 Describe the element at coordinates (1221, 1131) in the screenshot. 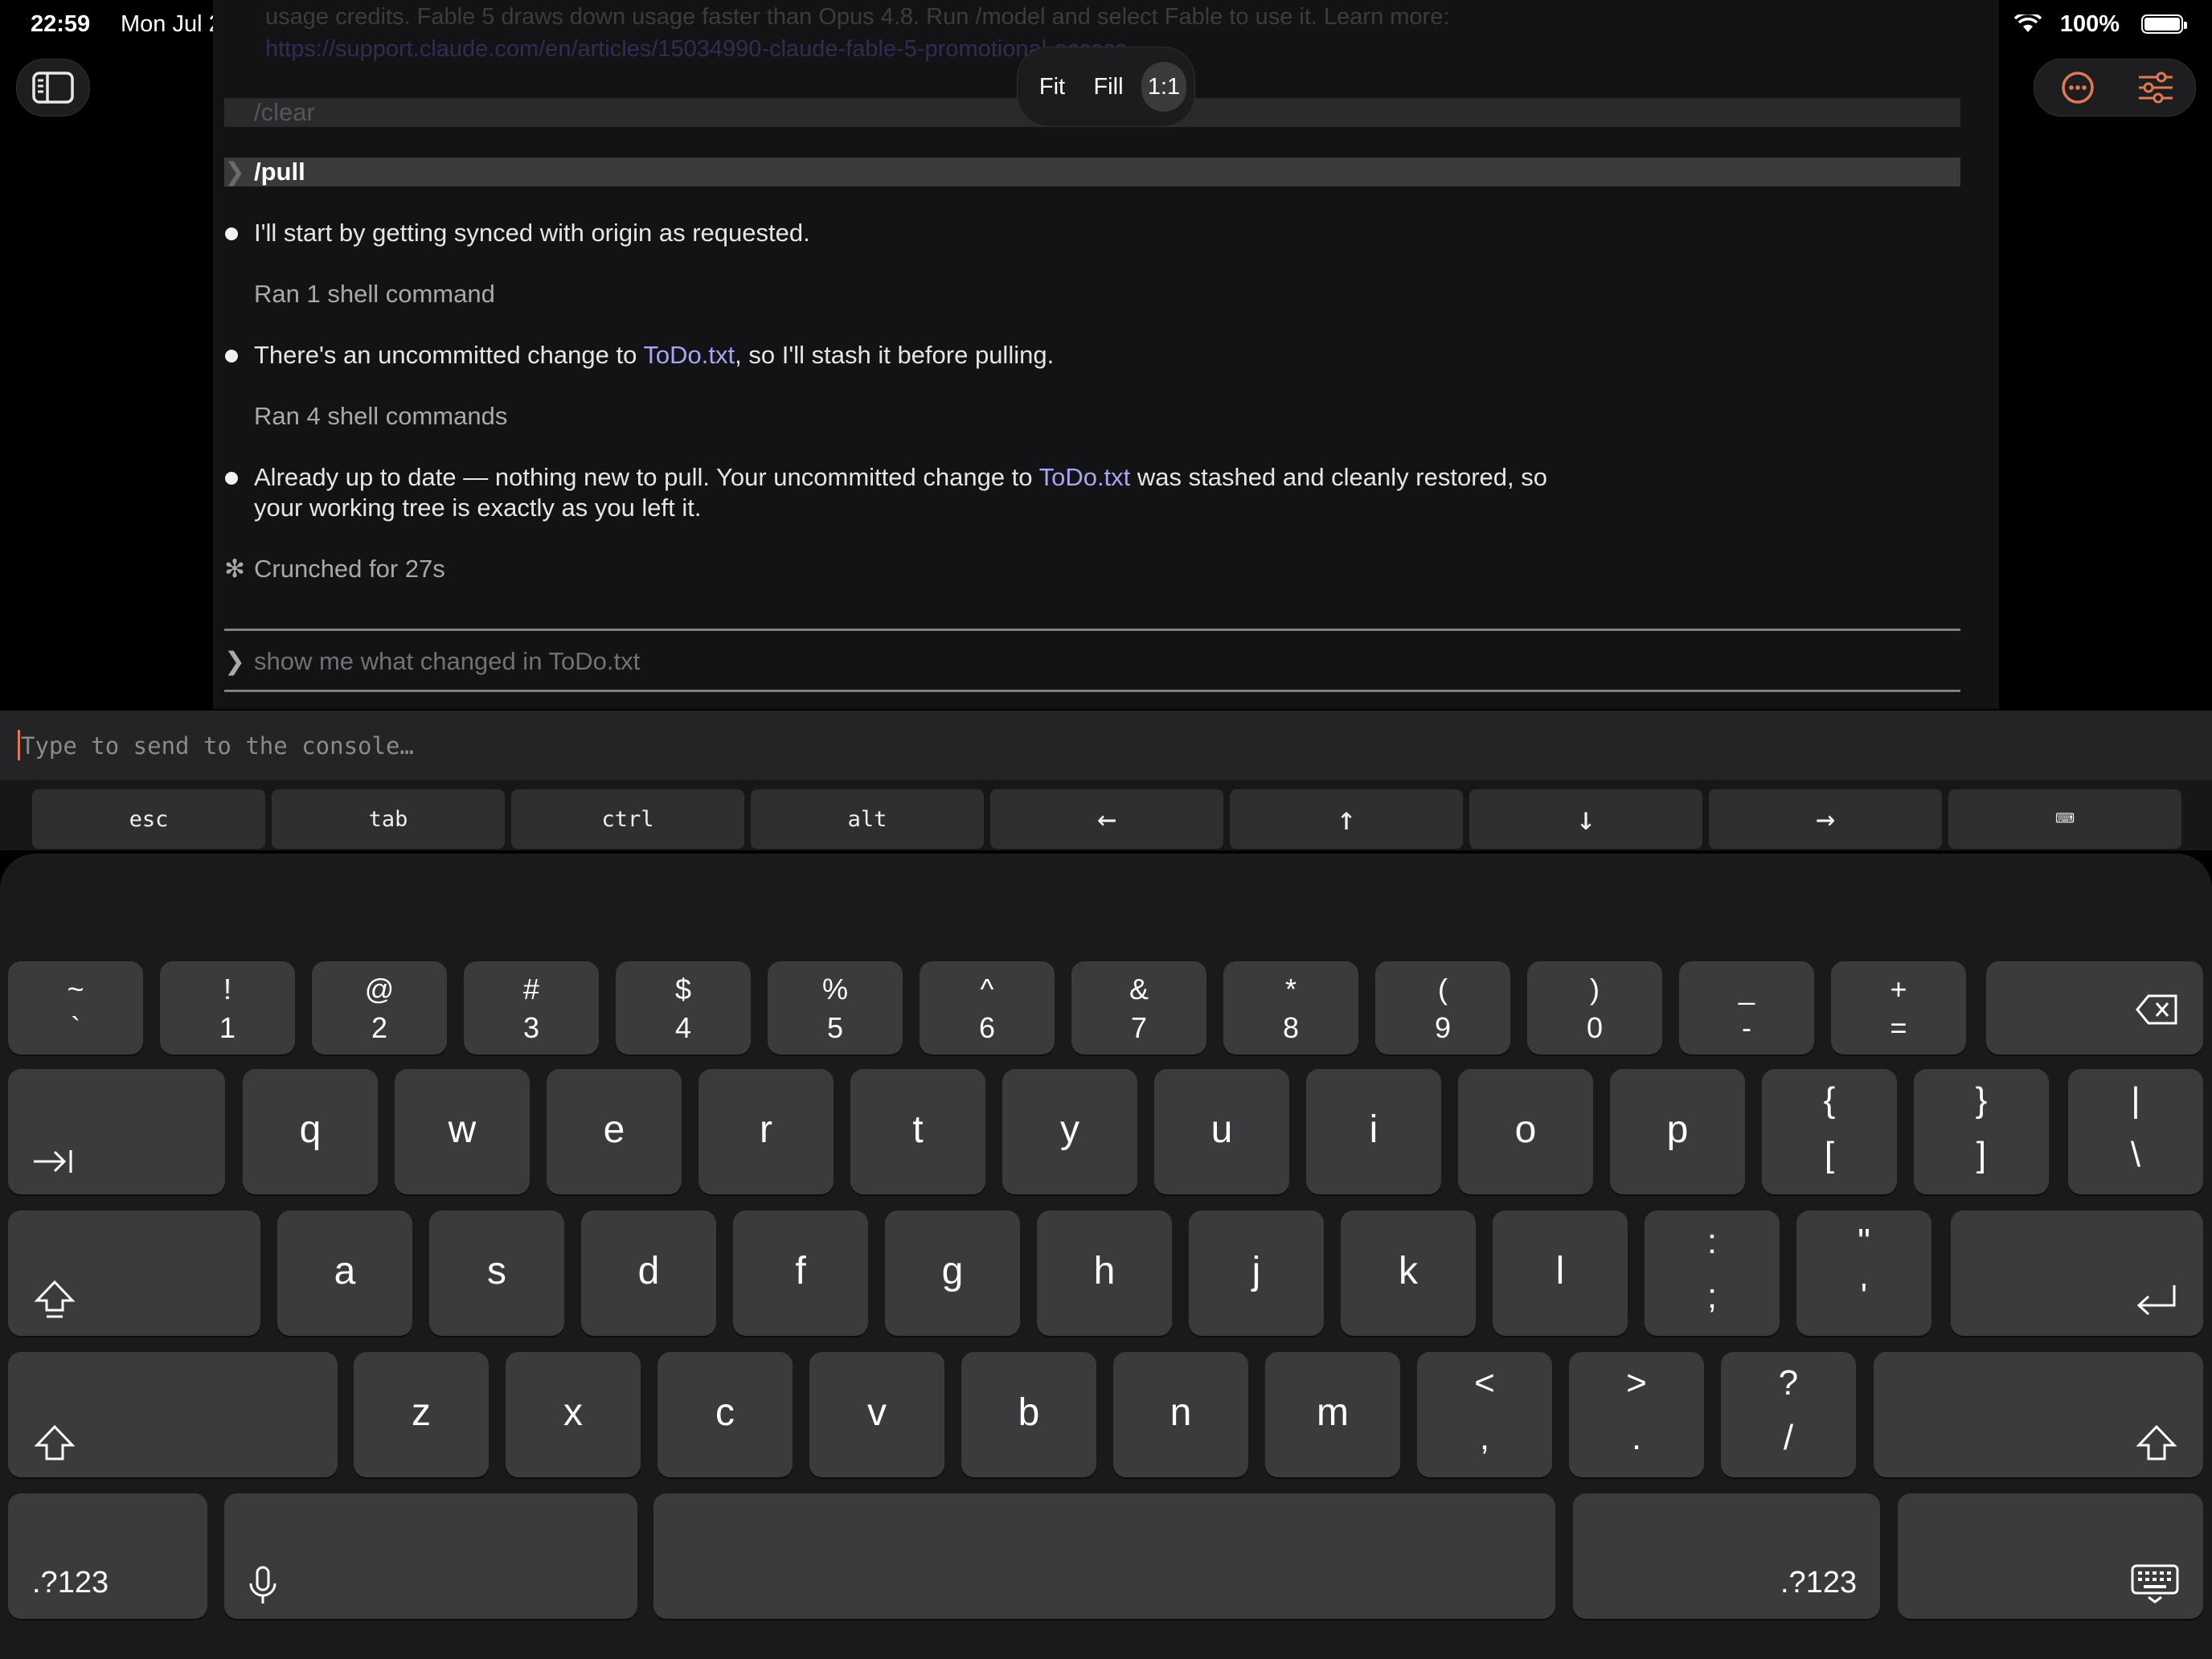

I see `key-u: u` at that location.